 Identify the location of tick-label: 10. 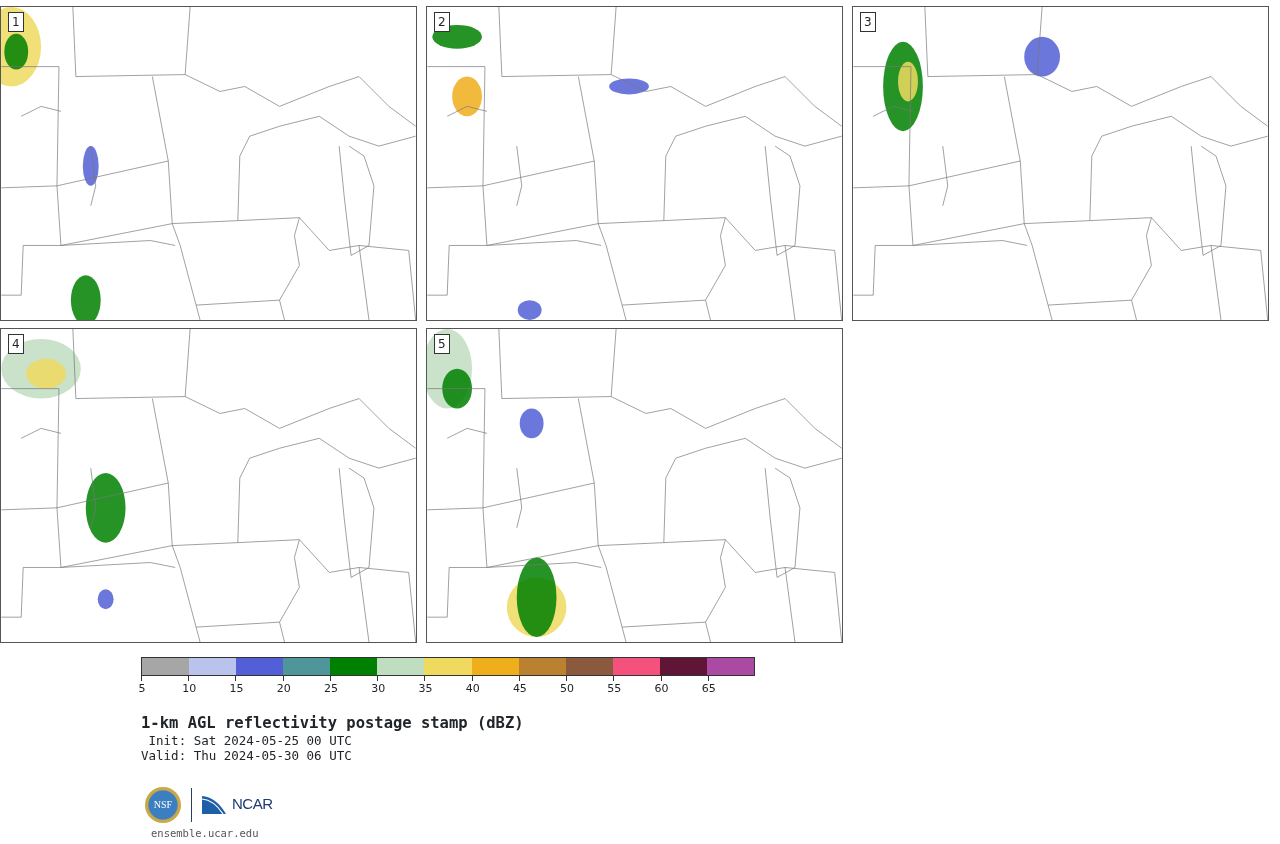
(189, 689).